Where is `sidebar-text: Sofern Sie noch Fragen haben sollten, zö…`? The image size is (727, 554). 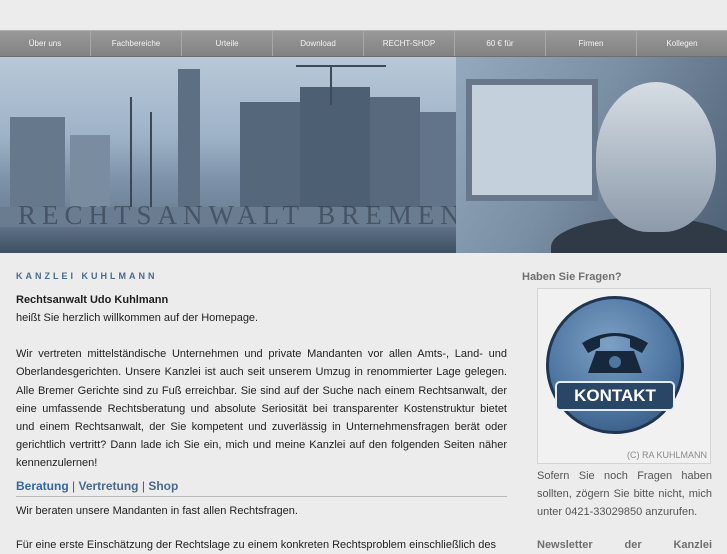 sidebar-text: Sofern Sie noch Fragen haben sollten, zö… is located at coordinates (624, 494).